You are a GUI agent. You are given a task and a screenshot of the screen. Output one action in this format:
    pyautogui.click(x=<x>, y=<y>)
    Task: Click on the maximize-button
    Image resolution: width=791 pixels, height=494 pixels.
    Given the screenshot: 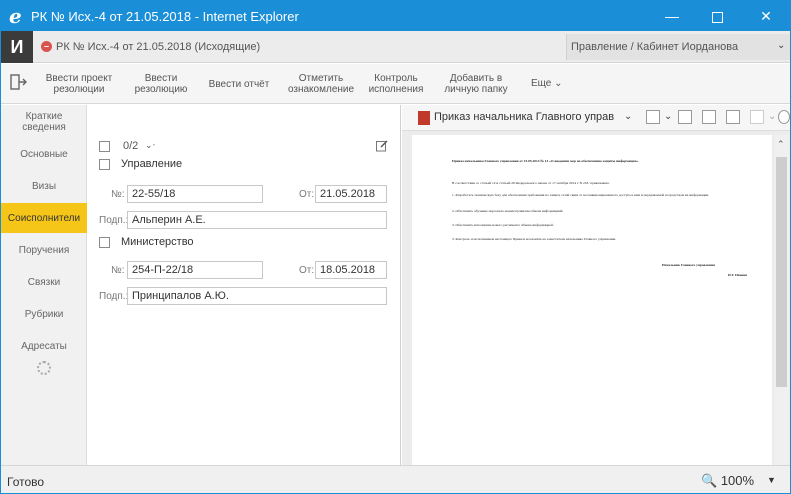 What is the action you would take?
    pyautogui.click(x=717, y=16)
    